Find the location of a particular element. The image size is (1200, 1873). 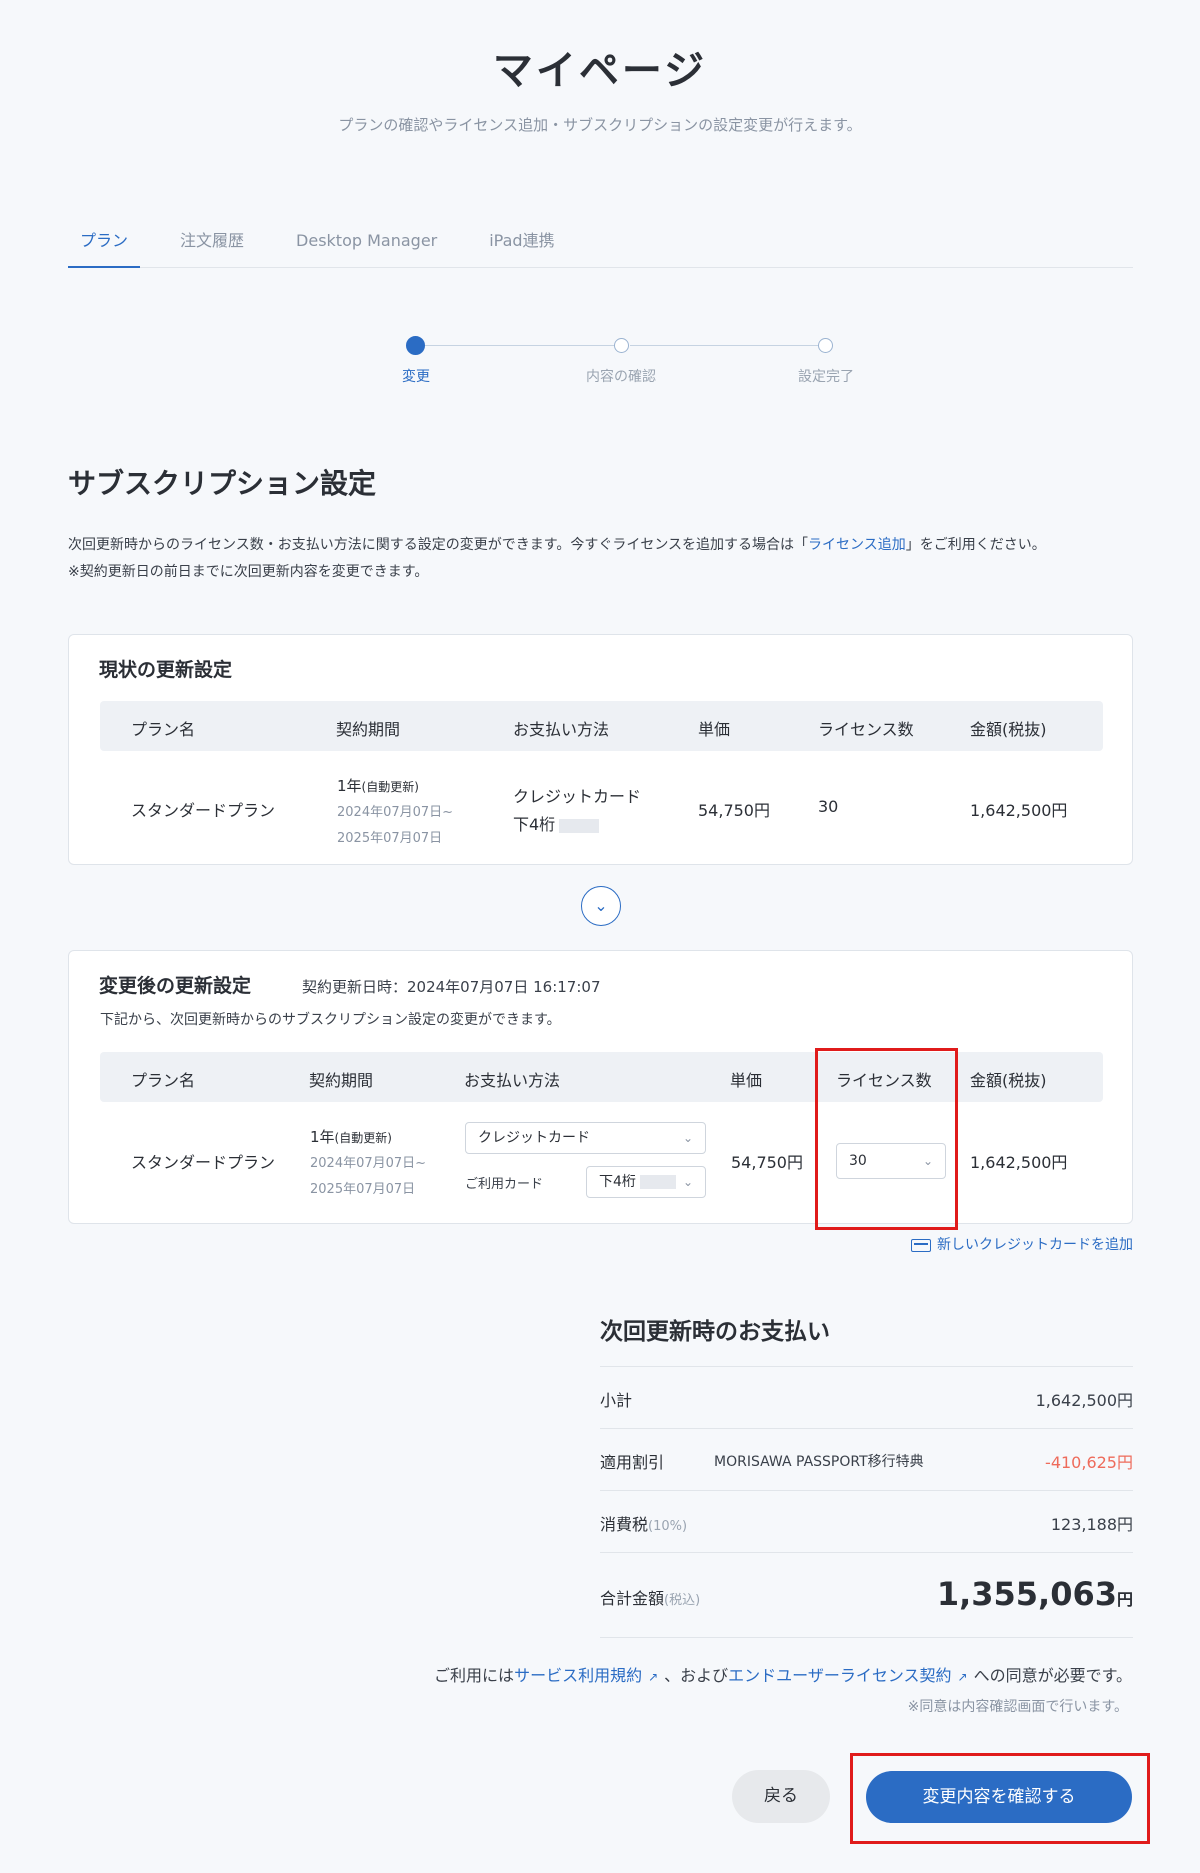

agree-post: への同意が必要です。 is located at coordinates (1052, 1675).